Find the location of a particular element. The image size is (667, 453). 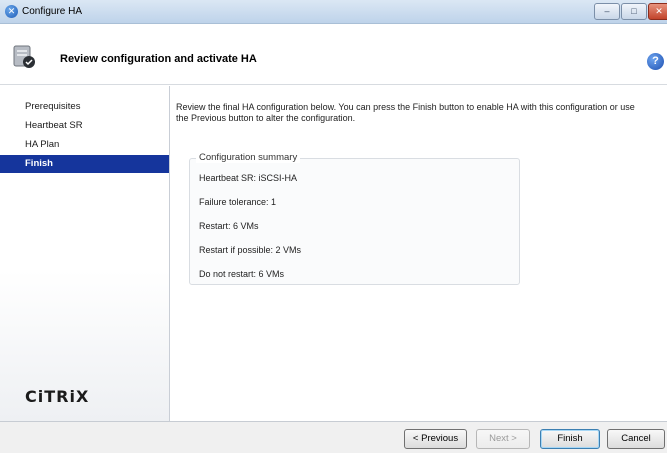

xencenter-icon: ✕ is located at coordinates (11, 11).